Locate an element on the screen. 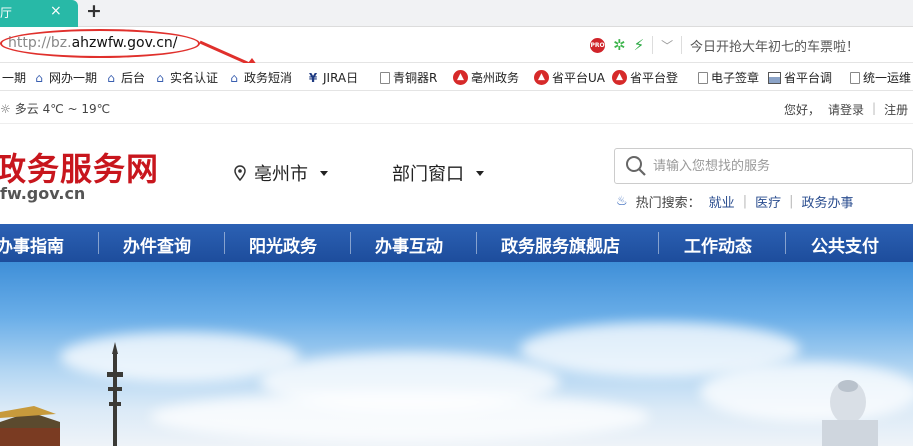 This screenshot has width=913, height=446. bookmark-item: ¥ JIRA日 is located at coordinates (332, 77).